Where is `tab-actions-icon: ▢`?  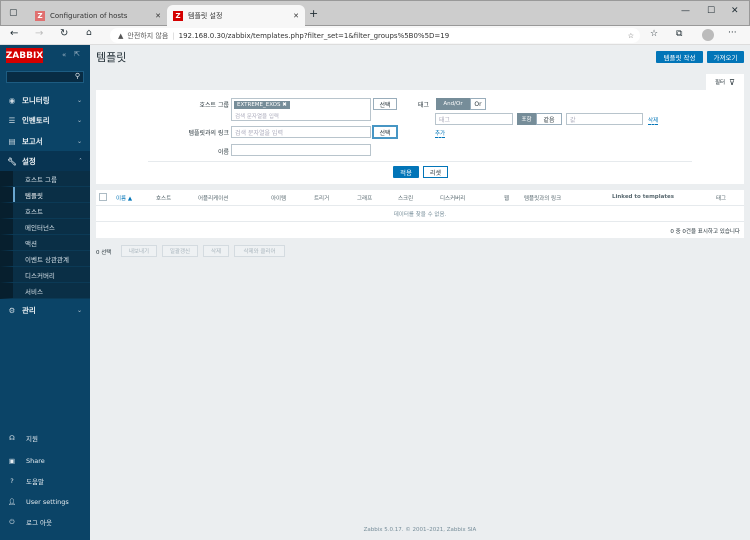
tab-actions-icon: ▢ is located at coordinates (13, 13).